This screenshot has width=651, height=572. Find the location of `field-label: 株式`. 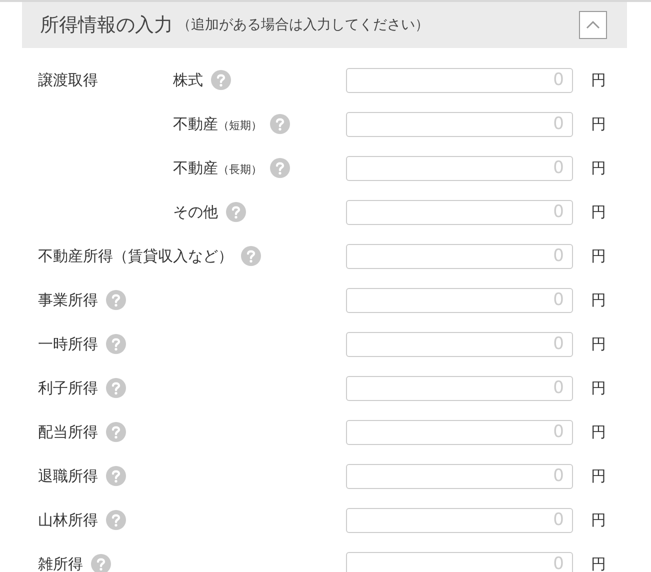

field-label: 株式 is located at coordinates (188, 80).